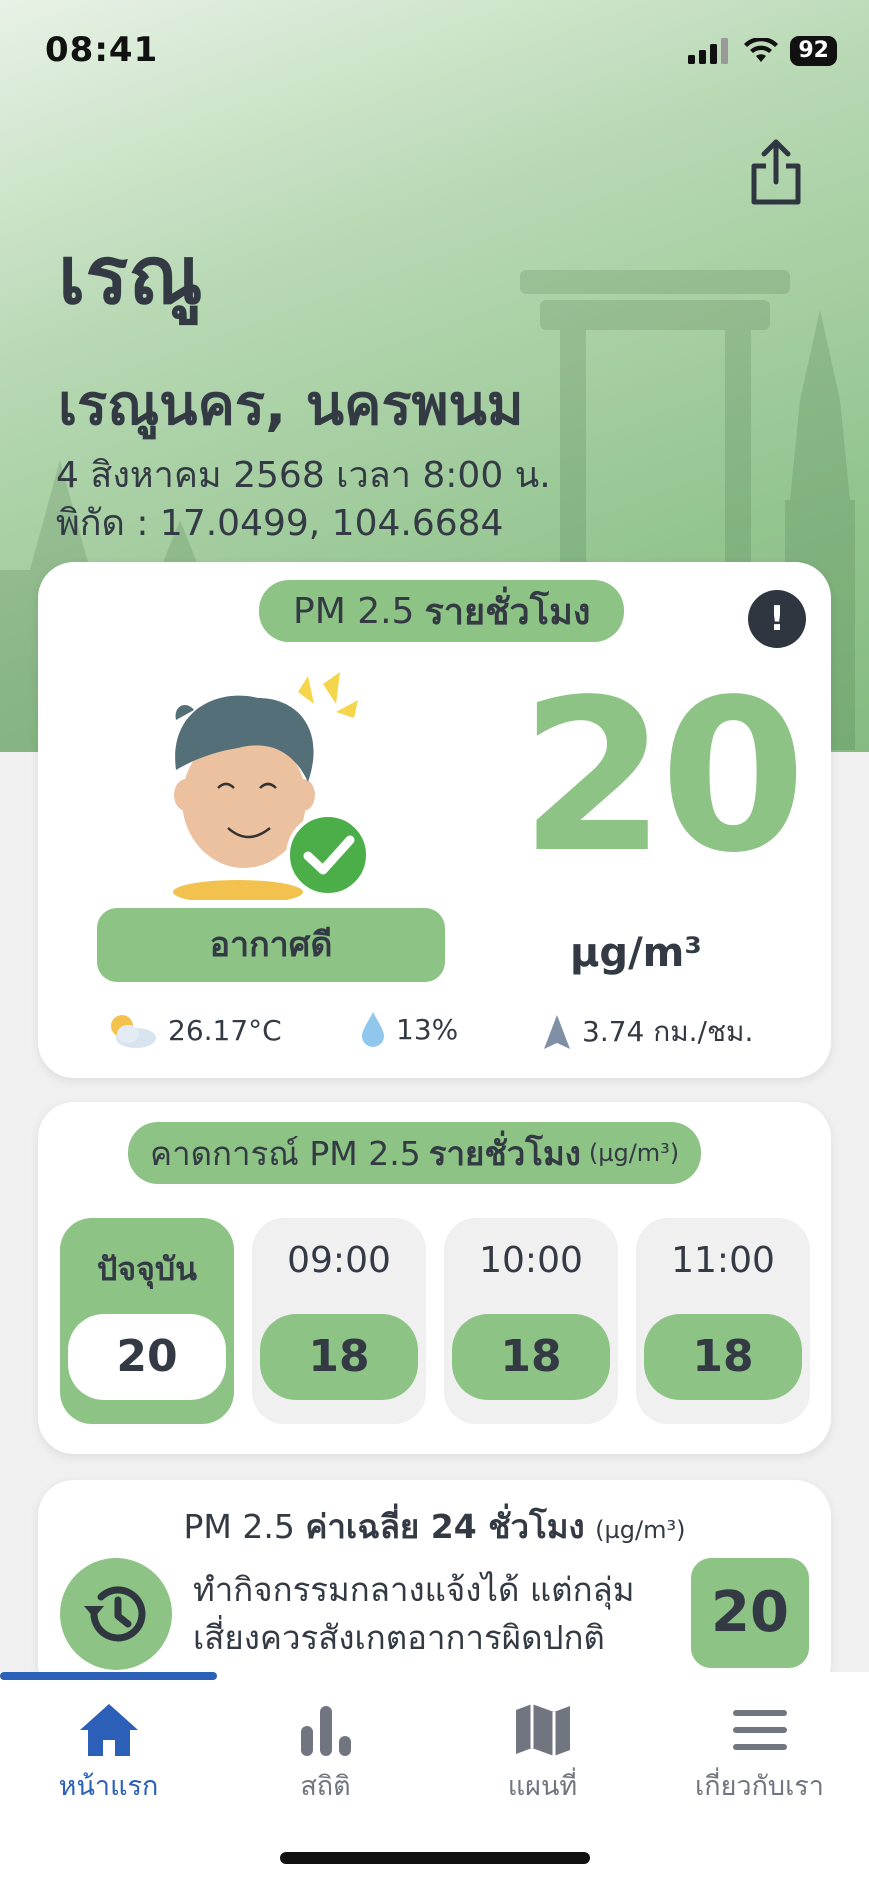  I want to click on wifi-icon, so click(761, 50).